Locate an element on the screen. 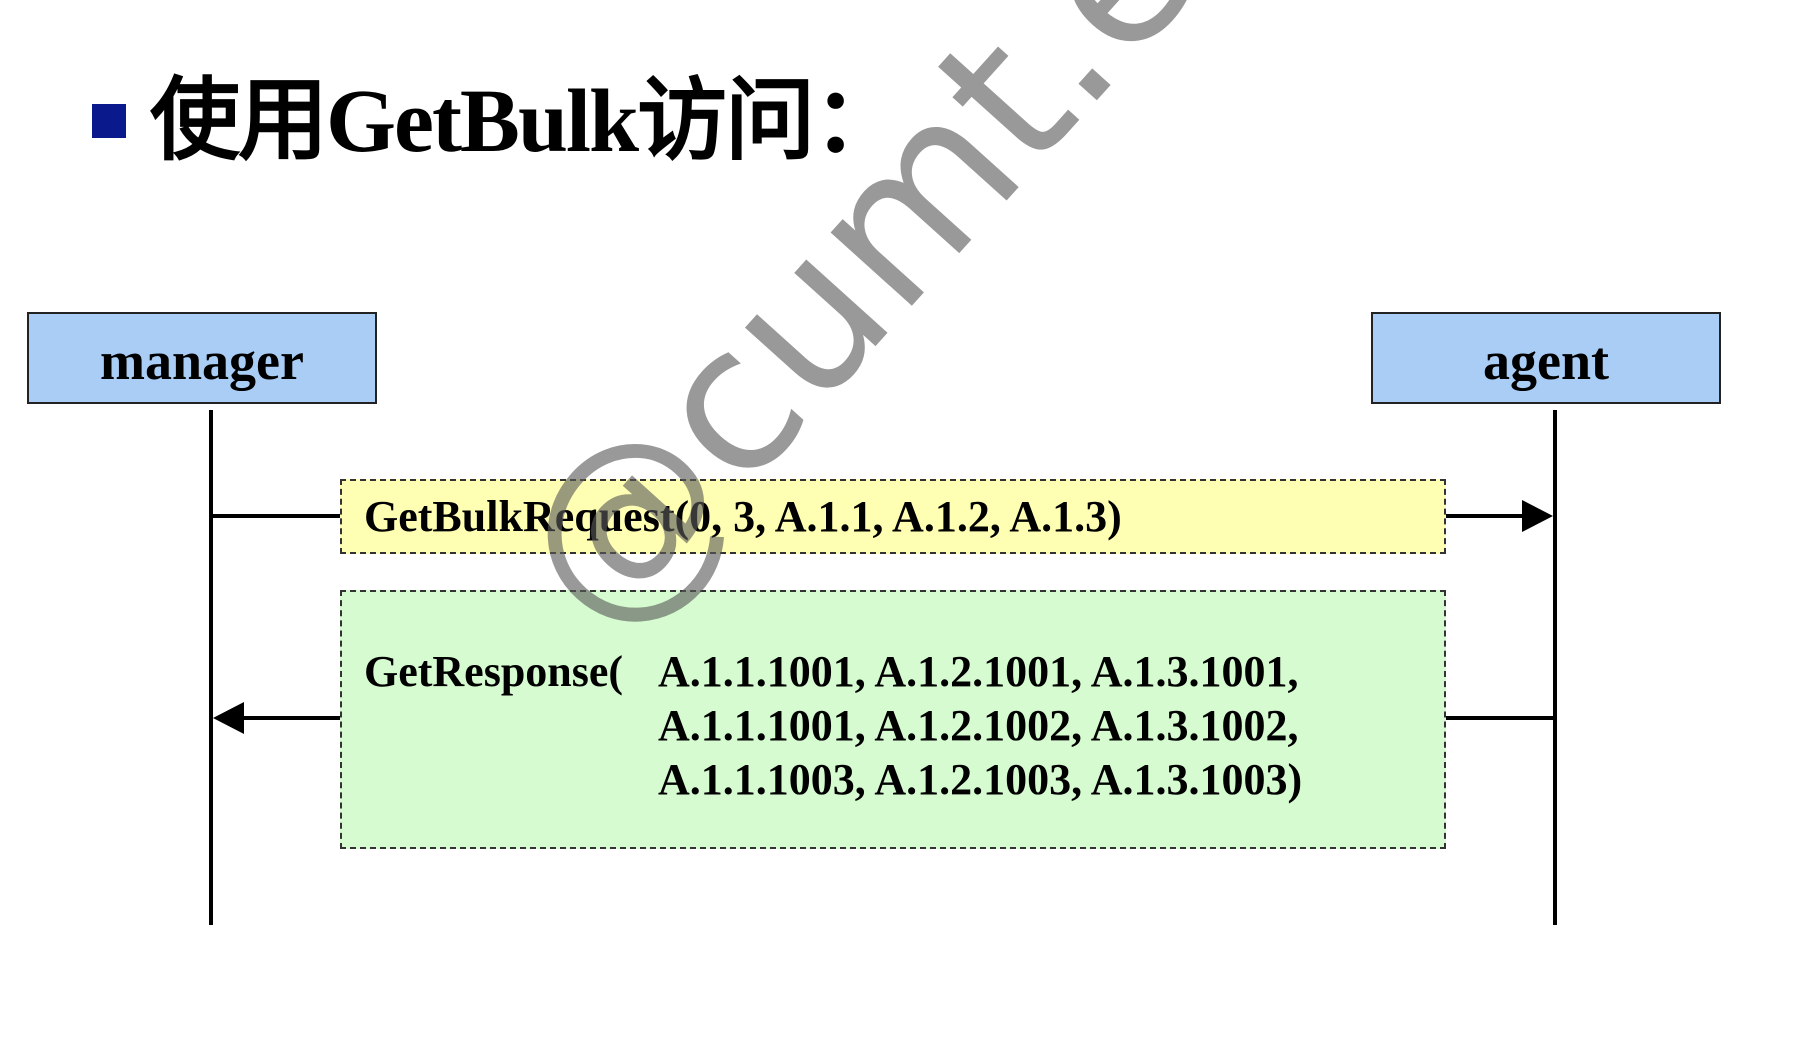 This screenshot has width=1810, height=1048. actor-agent: agent is located at coordinates (1546, 358).